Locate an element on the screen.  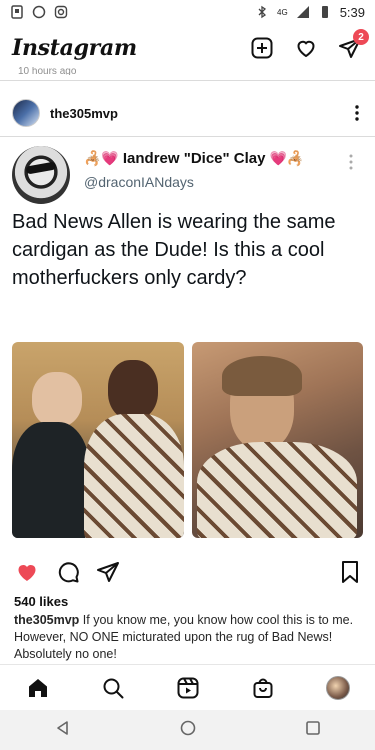
message-count-badge: 2 is located at coordinates (361, 37).